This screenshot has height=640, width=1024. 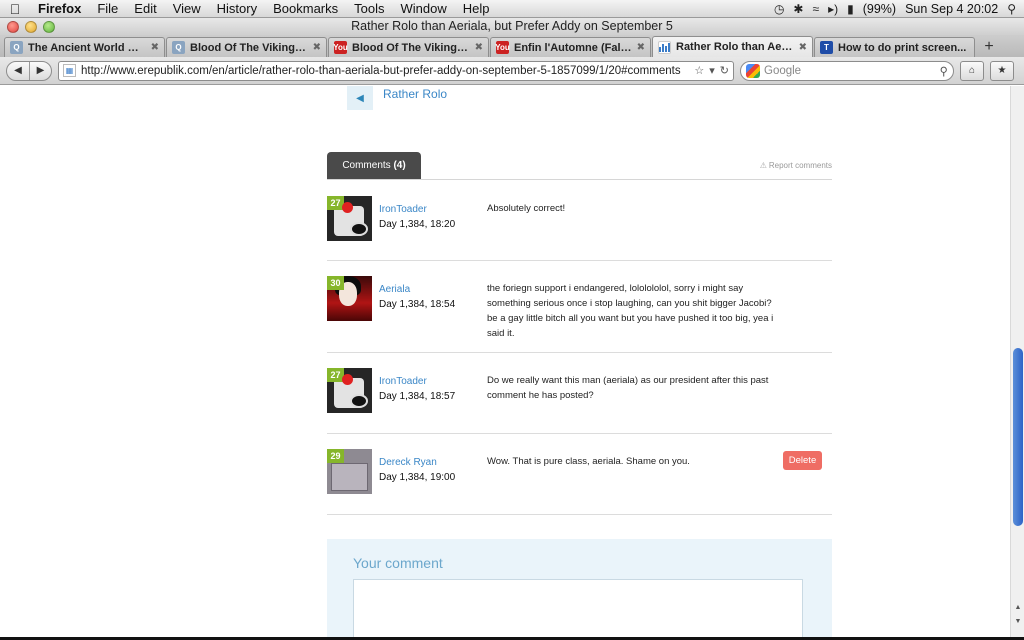 What do you see at coordinates (145, 9) in the screenshot?
I see `menu-edit: Edit` at bounding box center [145, 9].